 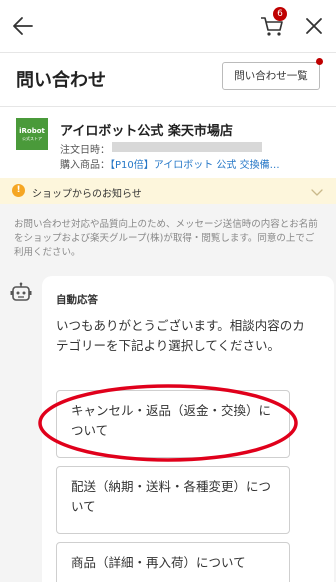 What do you see at coordinates (85, 150) in the screenshot?
I see `order-date-label: 注文日時：` at bounding box center [85, 150].